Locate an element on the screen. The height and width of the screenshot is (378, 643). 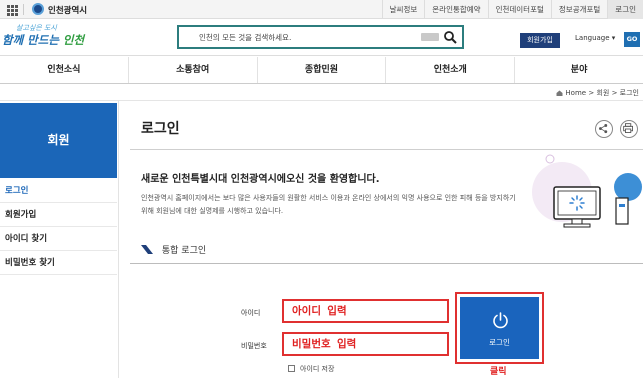
menu-grid-icon is located at coordinates (11, 9).